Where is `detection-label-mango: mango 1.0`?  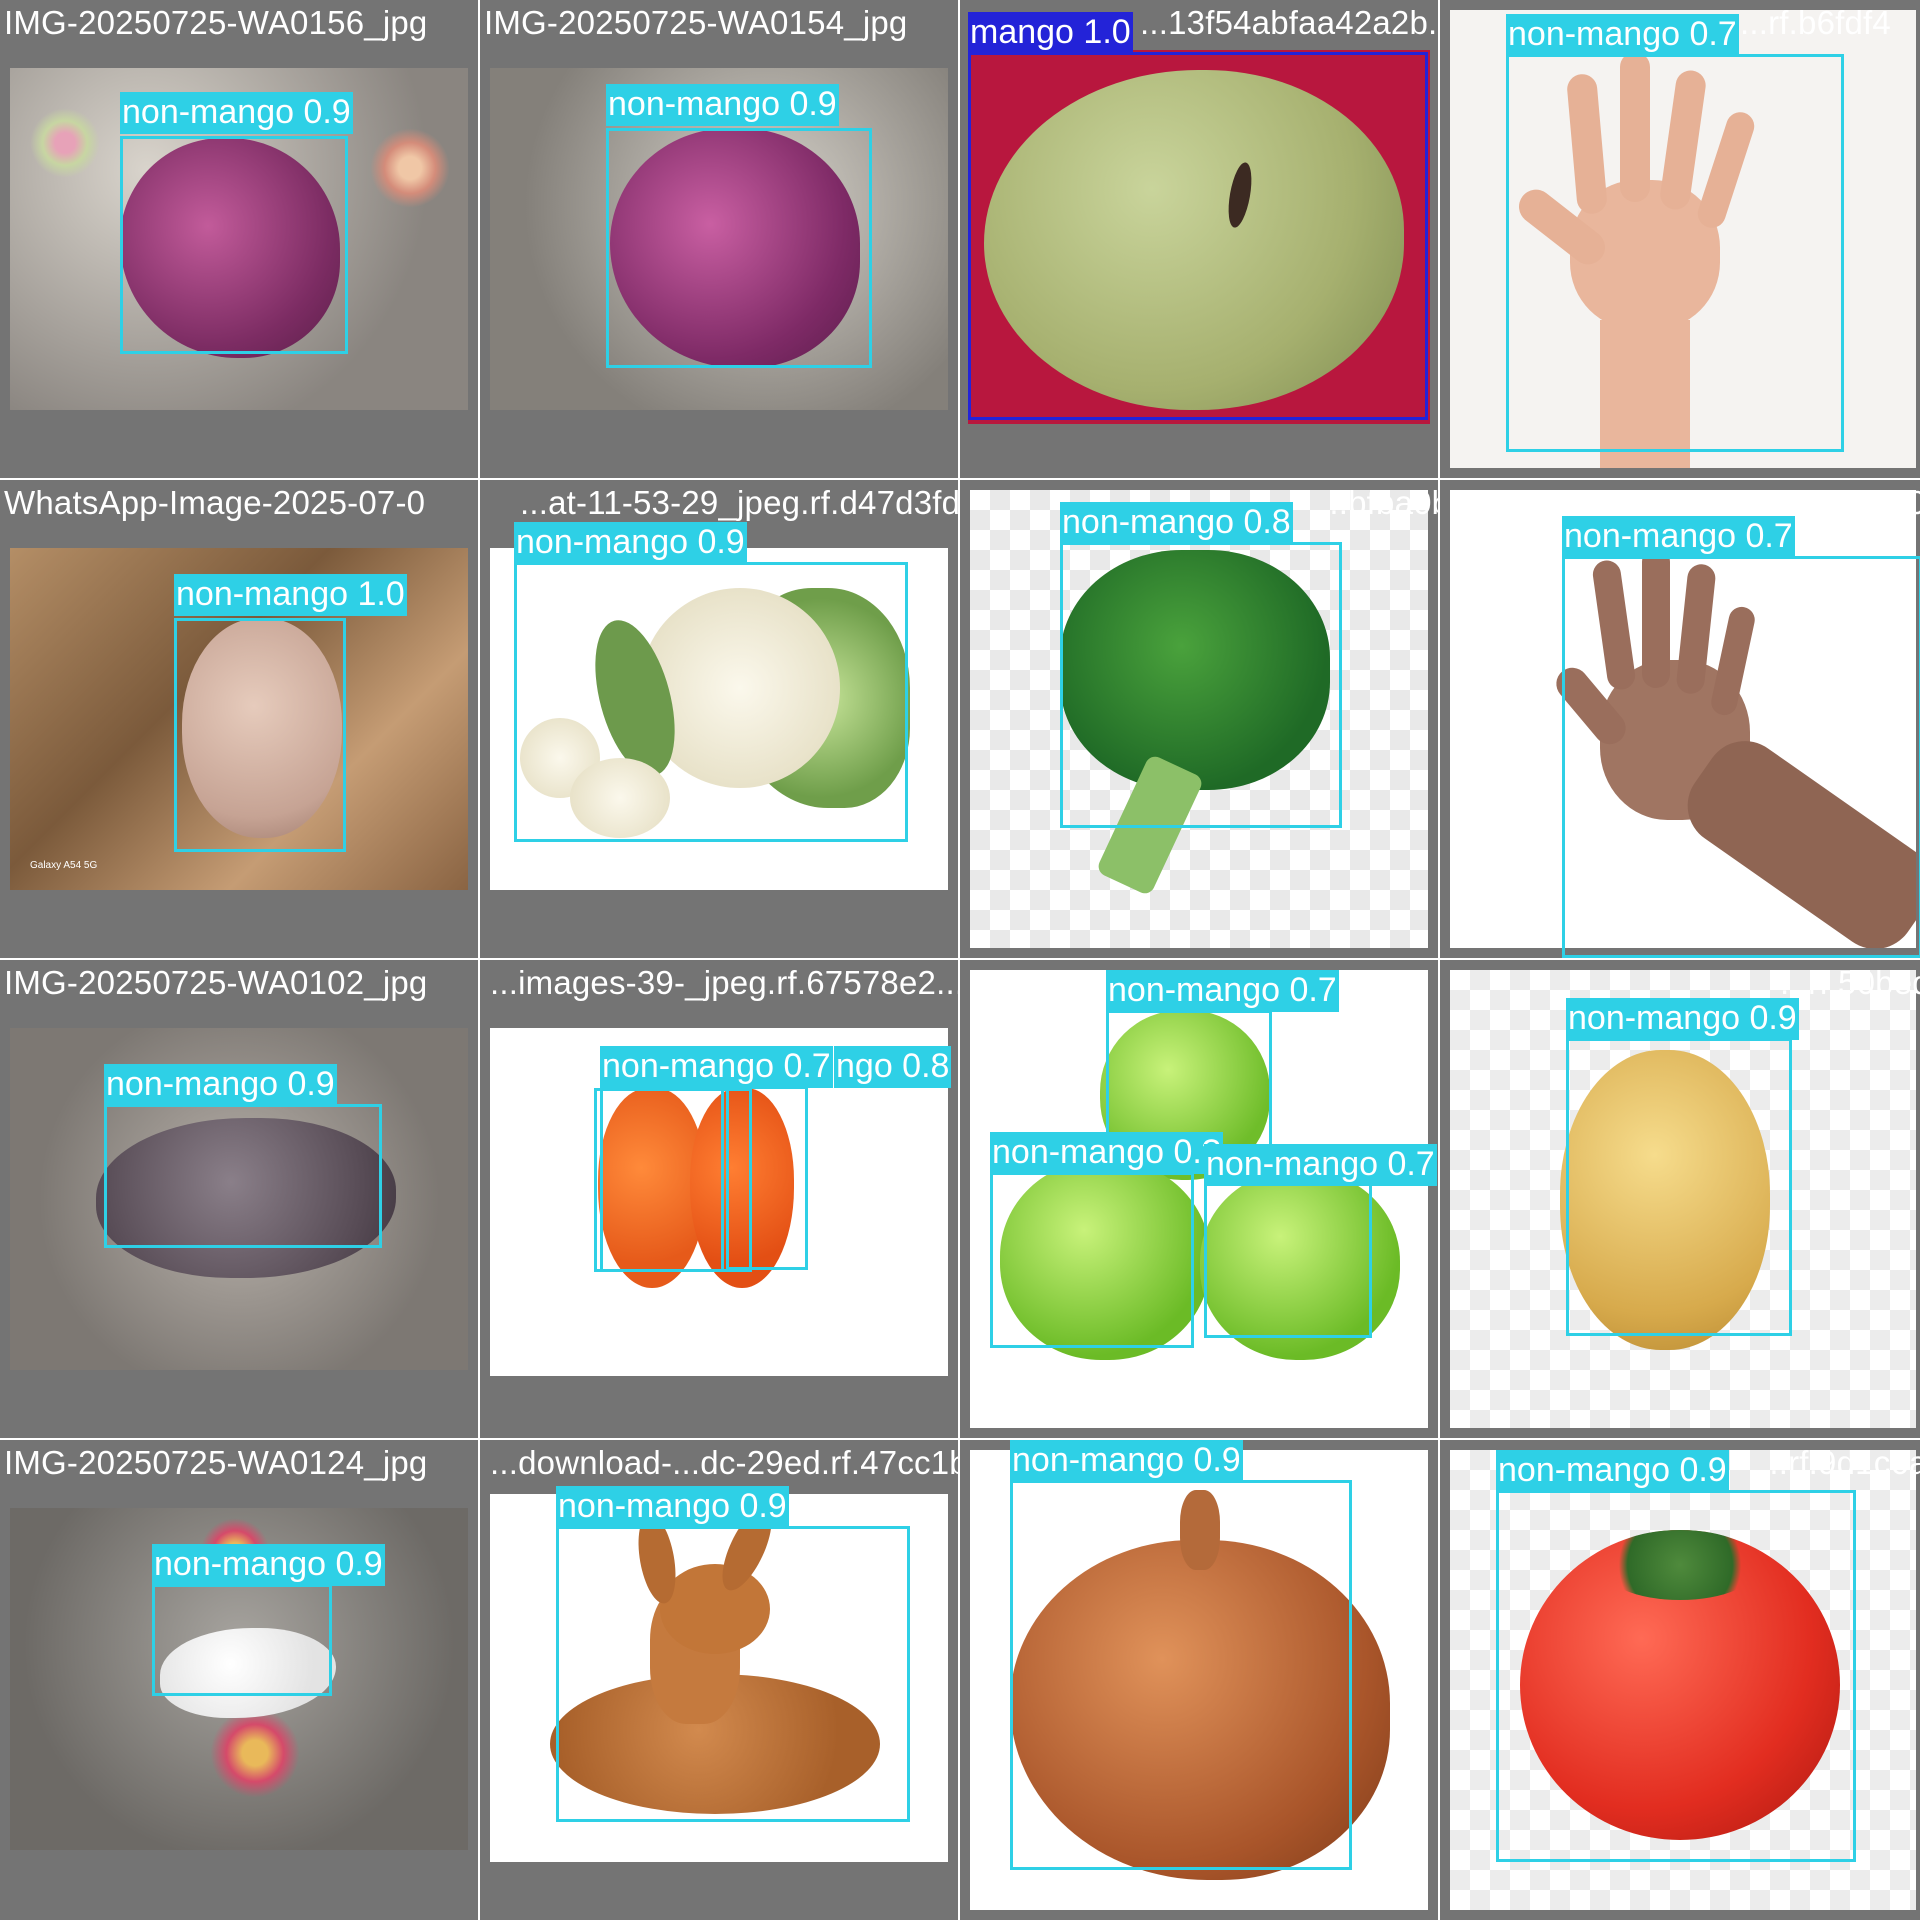 detection-label-mango: mango 1.0 is located at coordinates (1050, 33).